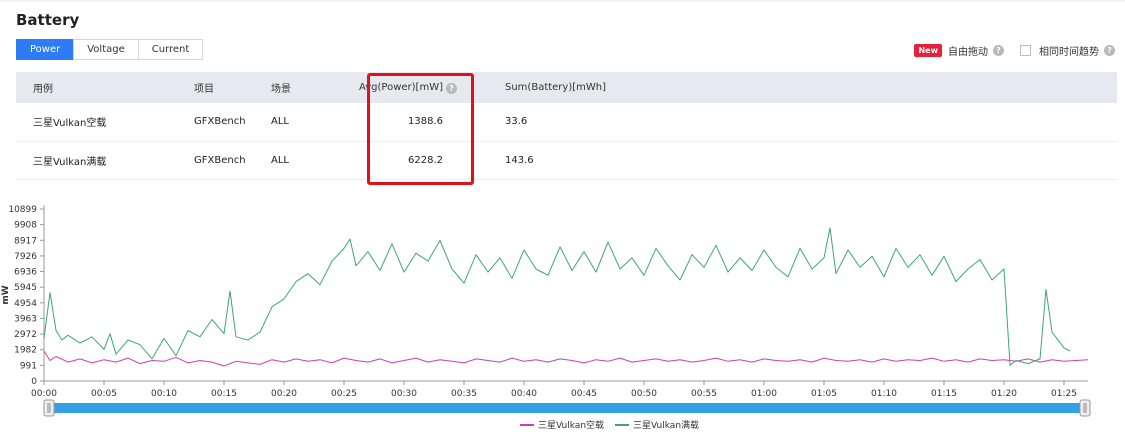 The image size is (1125, 438). Describe the element at coordinates (998, 50) in the screenshot. I see `free-drag-help-icon: ?` at that location.